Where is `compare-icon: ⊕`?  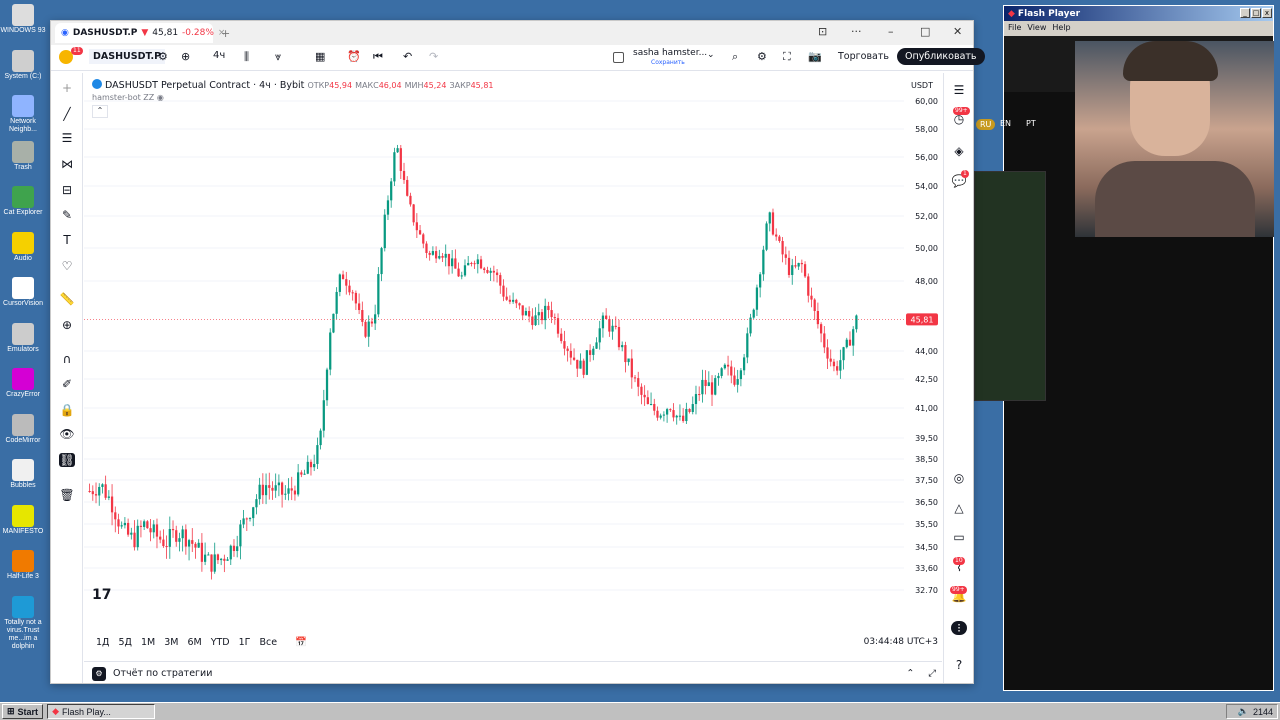 compare-icon: ⊕ is located at coordinates (185, 56).